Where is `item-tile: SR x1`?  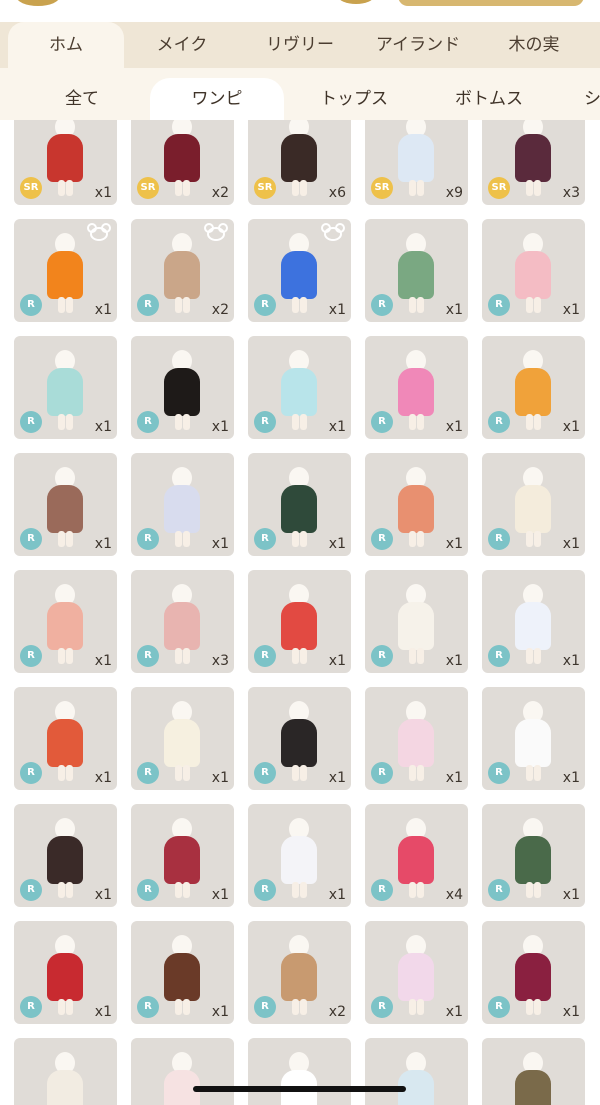
item-tile: SR x1 is located at coordinates (65, 162).